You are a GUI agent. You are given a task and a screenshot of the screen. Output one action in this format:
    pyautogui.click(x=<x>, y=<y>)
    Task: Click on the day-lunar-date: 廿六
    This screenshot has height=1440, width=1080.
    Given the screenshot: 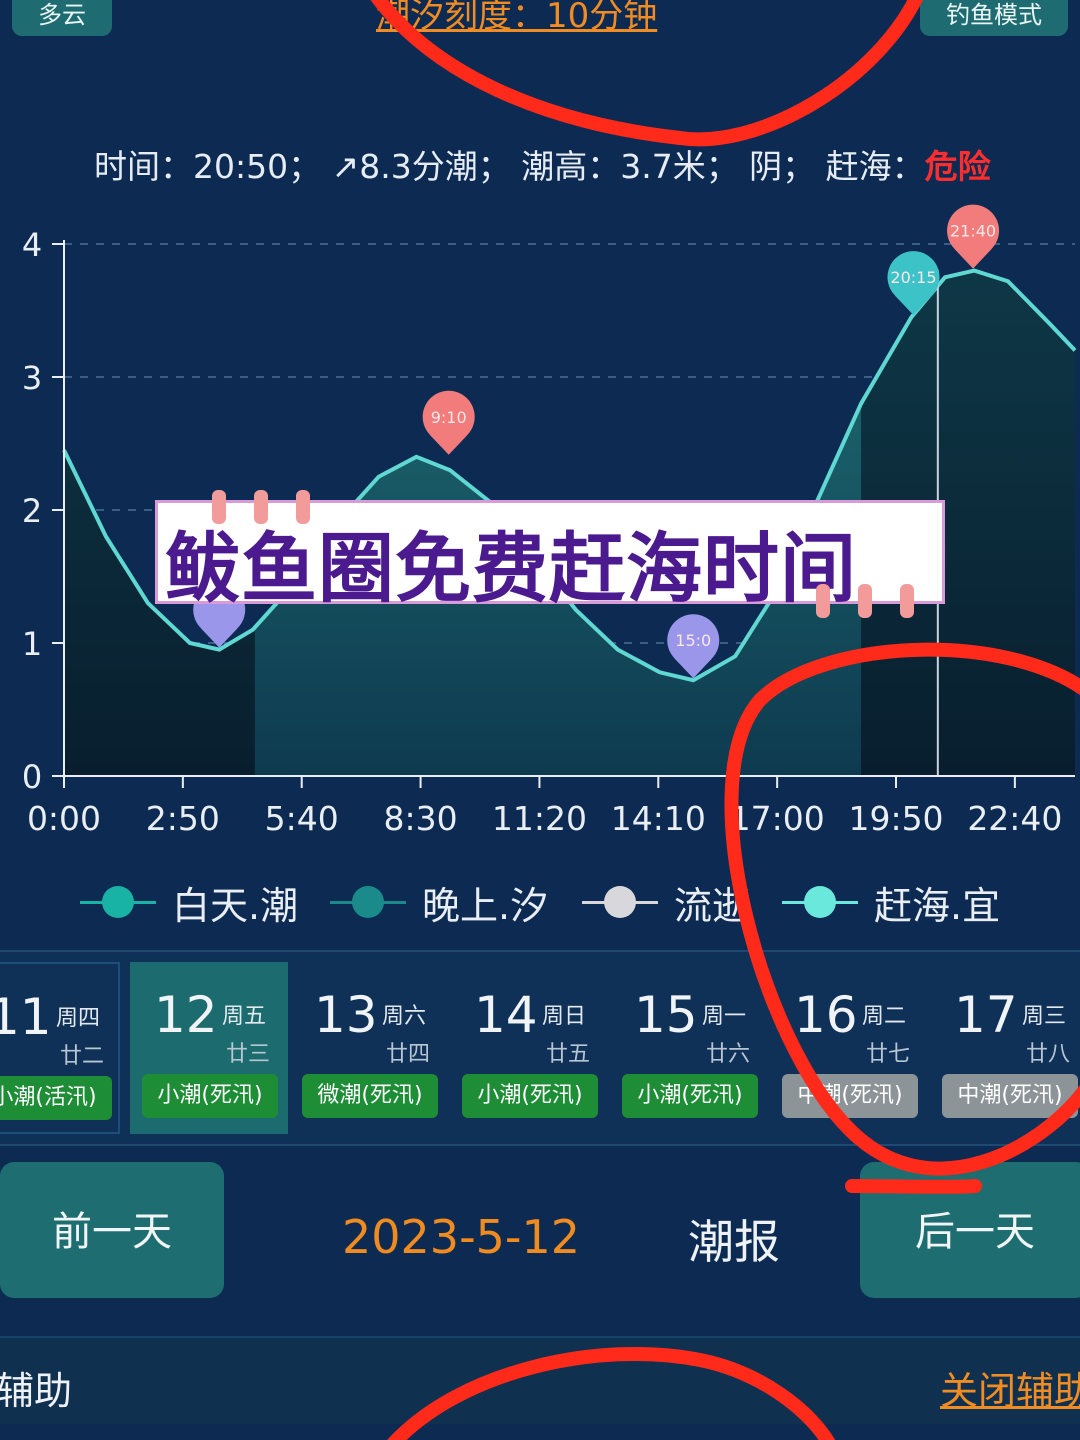 What is the action you would take?
    pyautogui.click(x=728, y=1054)
    